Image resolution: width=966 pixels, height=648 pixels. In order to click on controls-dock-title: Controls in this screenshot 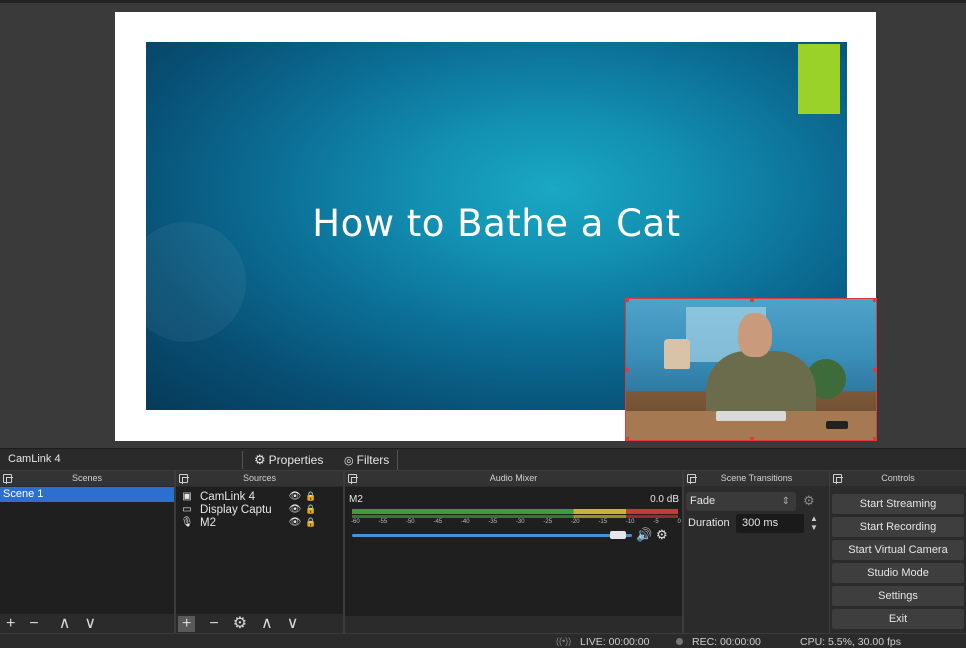, I will do `click(898, 478)`.